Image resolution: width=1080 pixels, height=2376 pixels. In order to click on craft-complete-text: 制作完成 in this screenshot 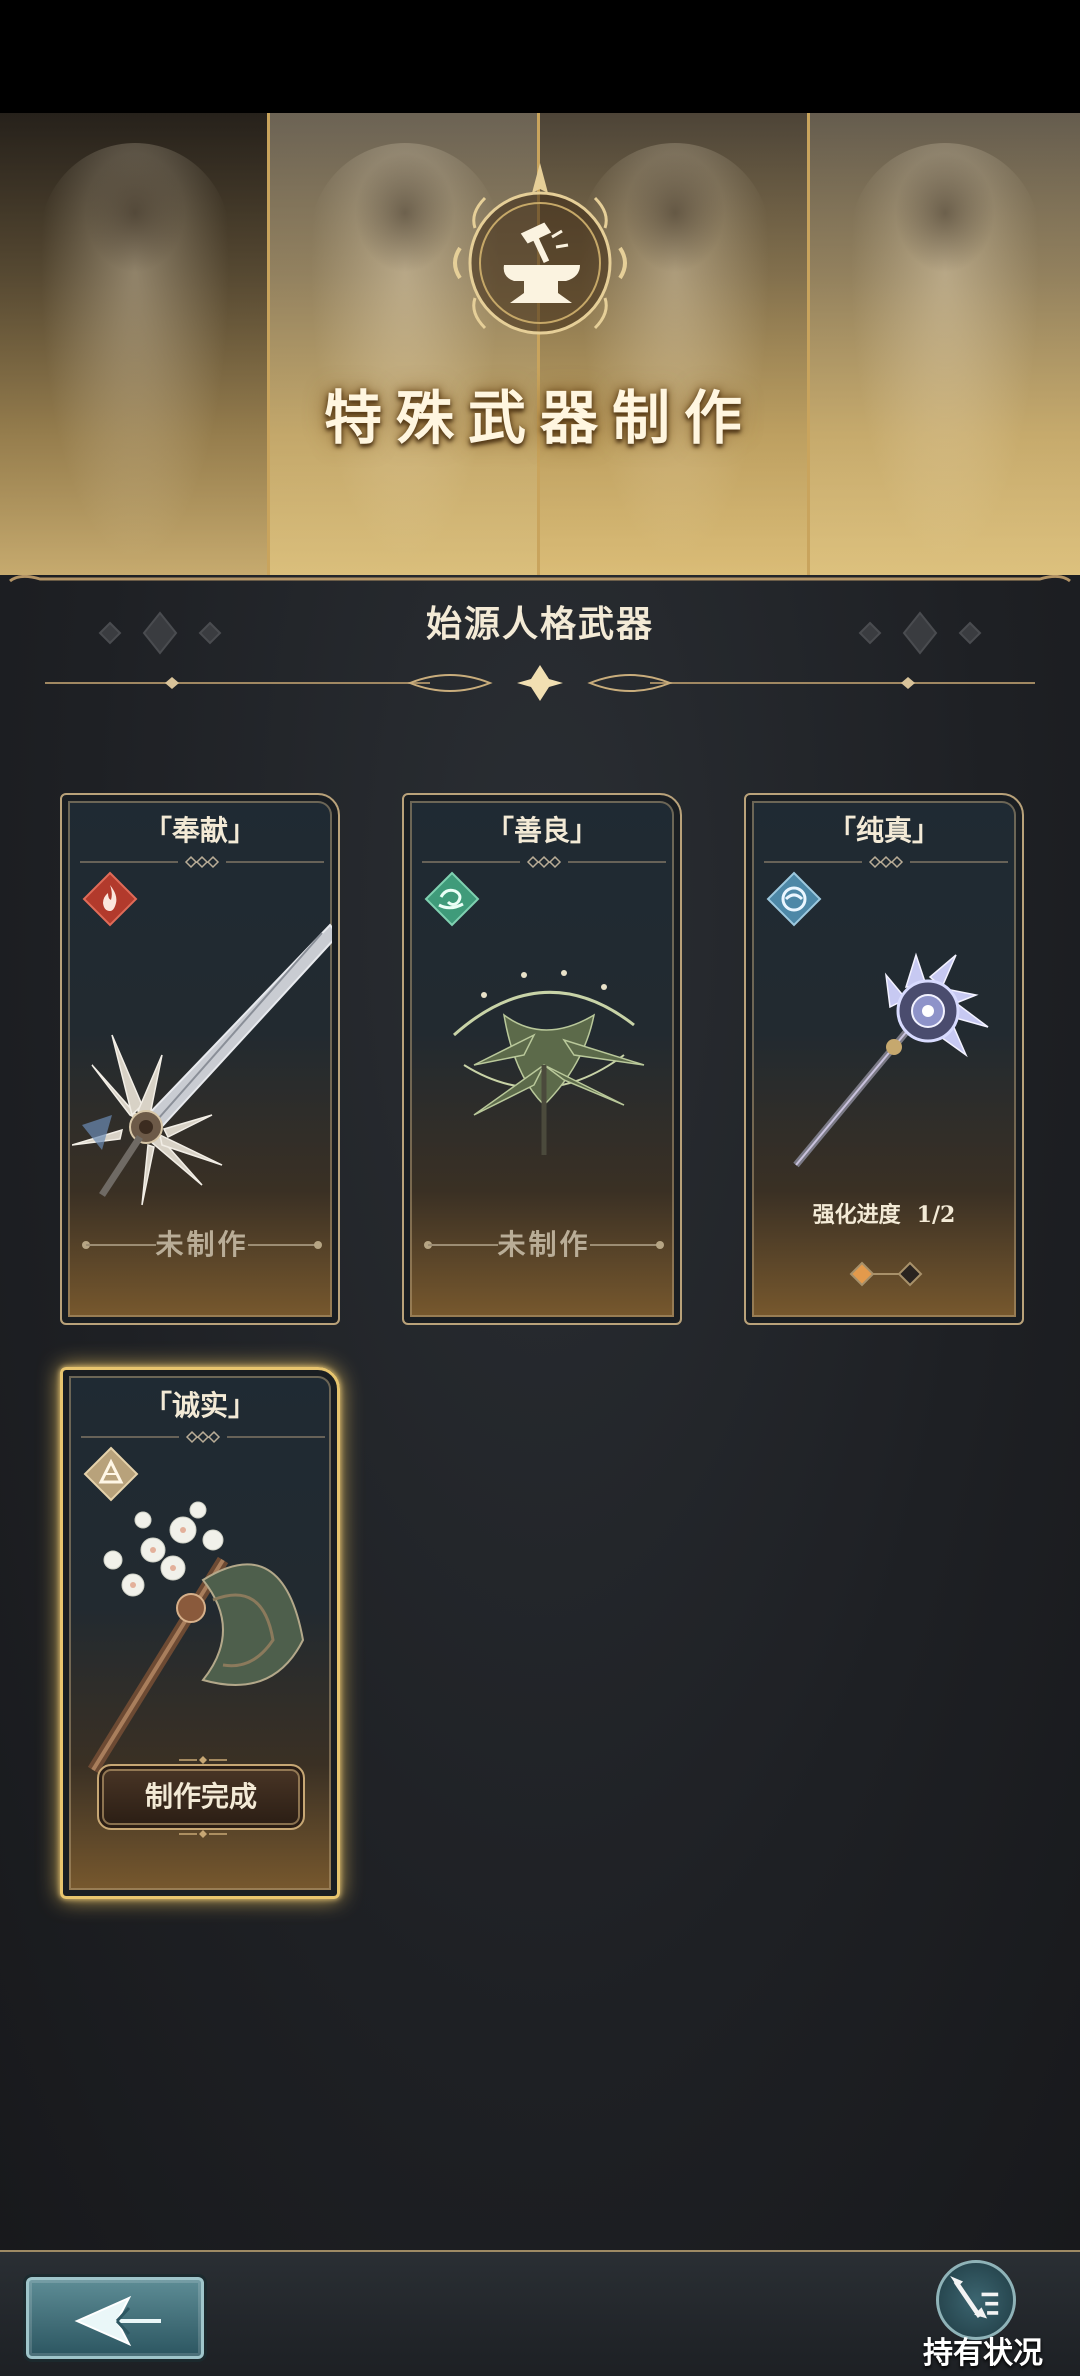, I will do `click(200, 1796)`.